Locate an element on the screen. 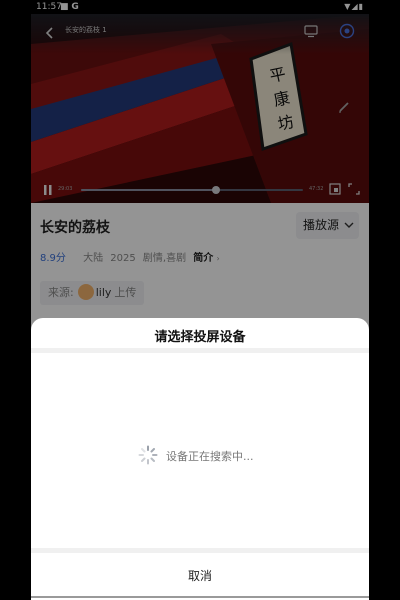  cancel-button: 取消 is located at coordinates (200, 576).